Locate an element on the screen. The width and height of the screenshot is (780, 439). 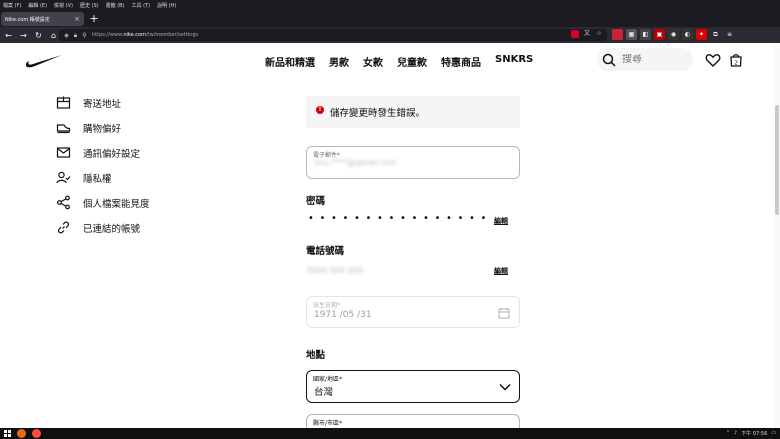
nav-women: 女款 is located at coordinates (373, 61).